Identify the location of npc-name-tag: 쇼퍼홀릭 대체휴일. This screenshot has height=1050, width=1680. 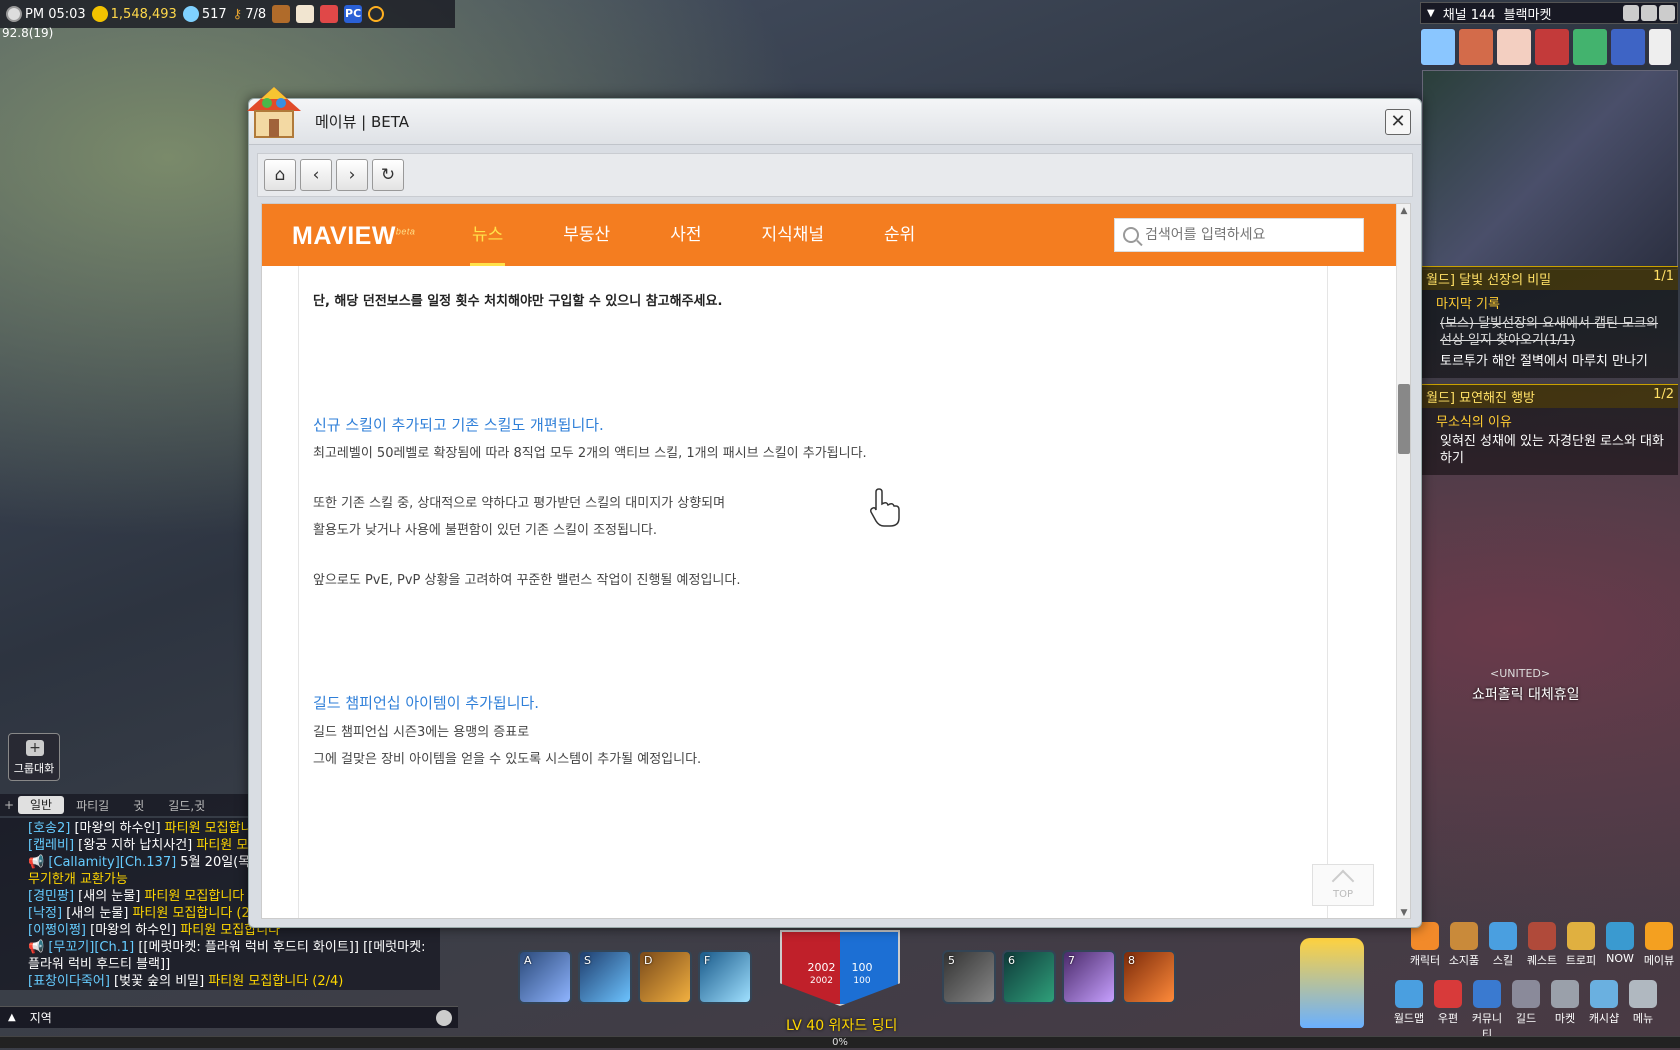
(1526, 695).